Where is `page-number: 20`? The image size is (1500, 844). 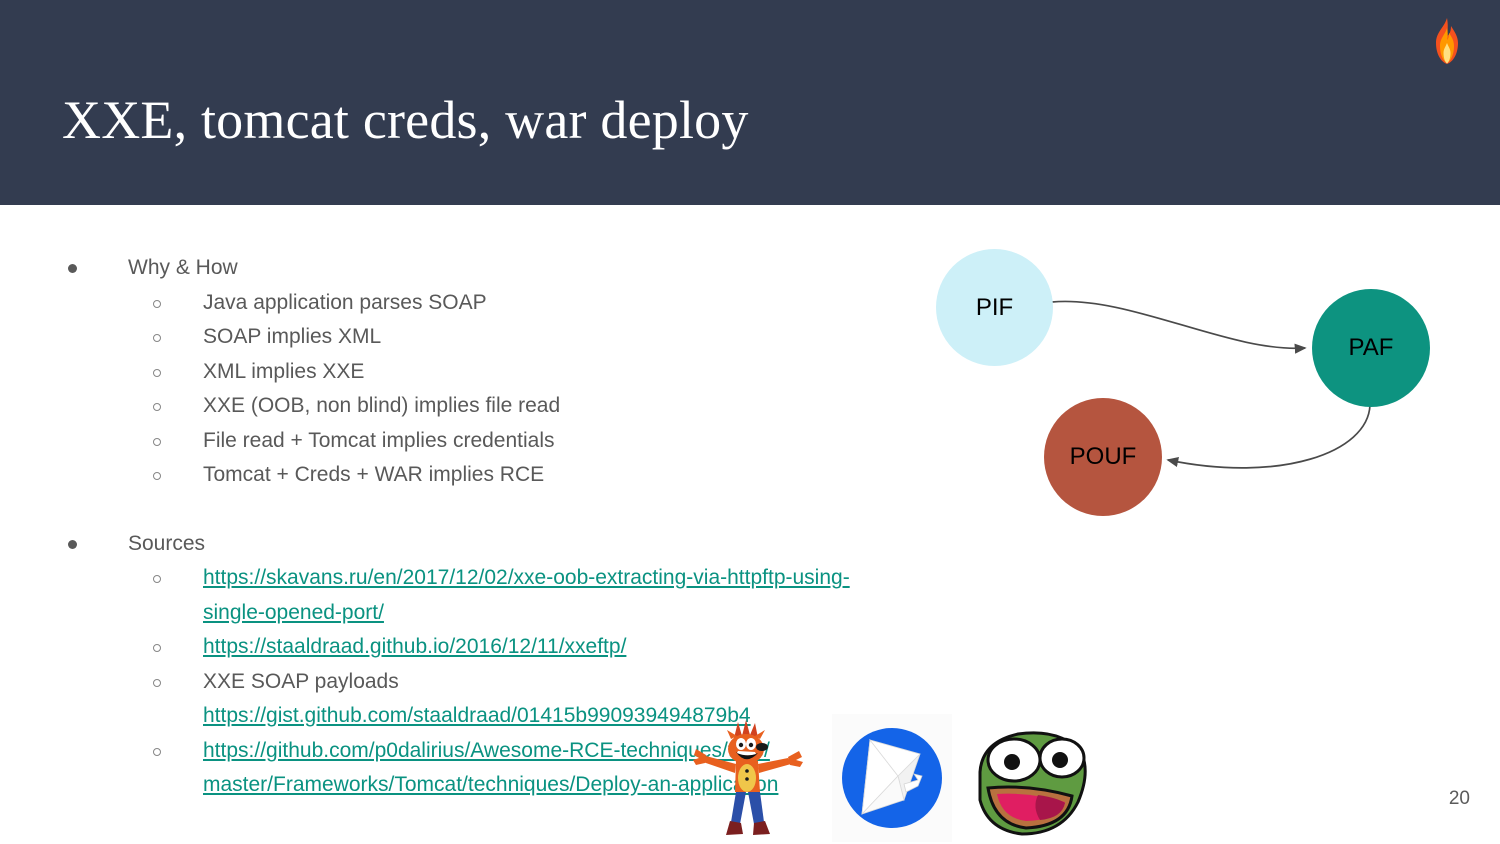 page-number: 20 is located at coordinates (1459, 798).